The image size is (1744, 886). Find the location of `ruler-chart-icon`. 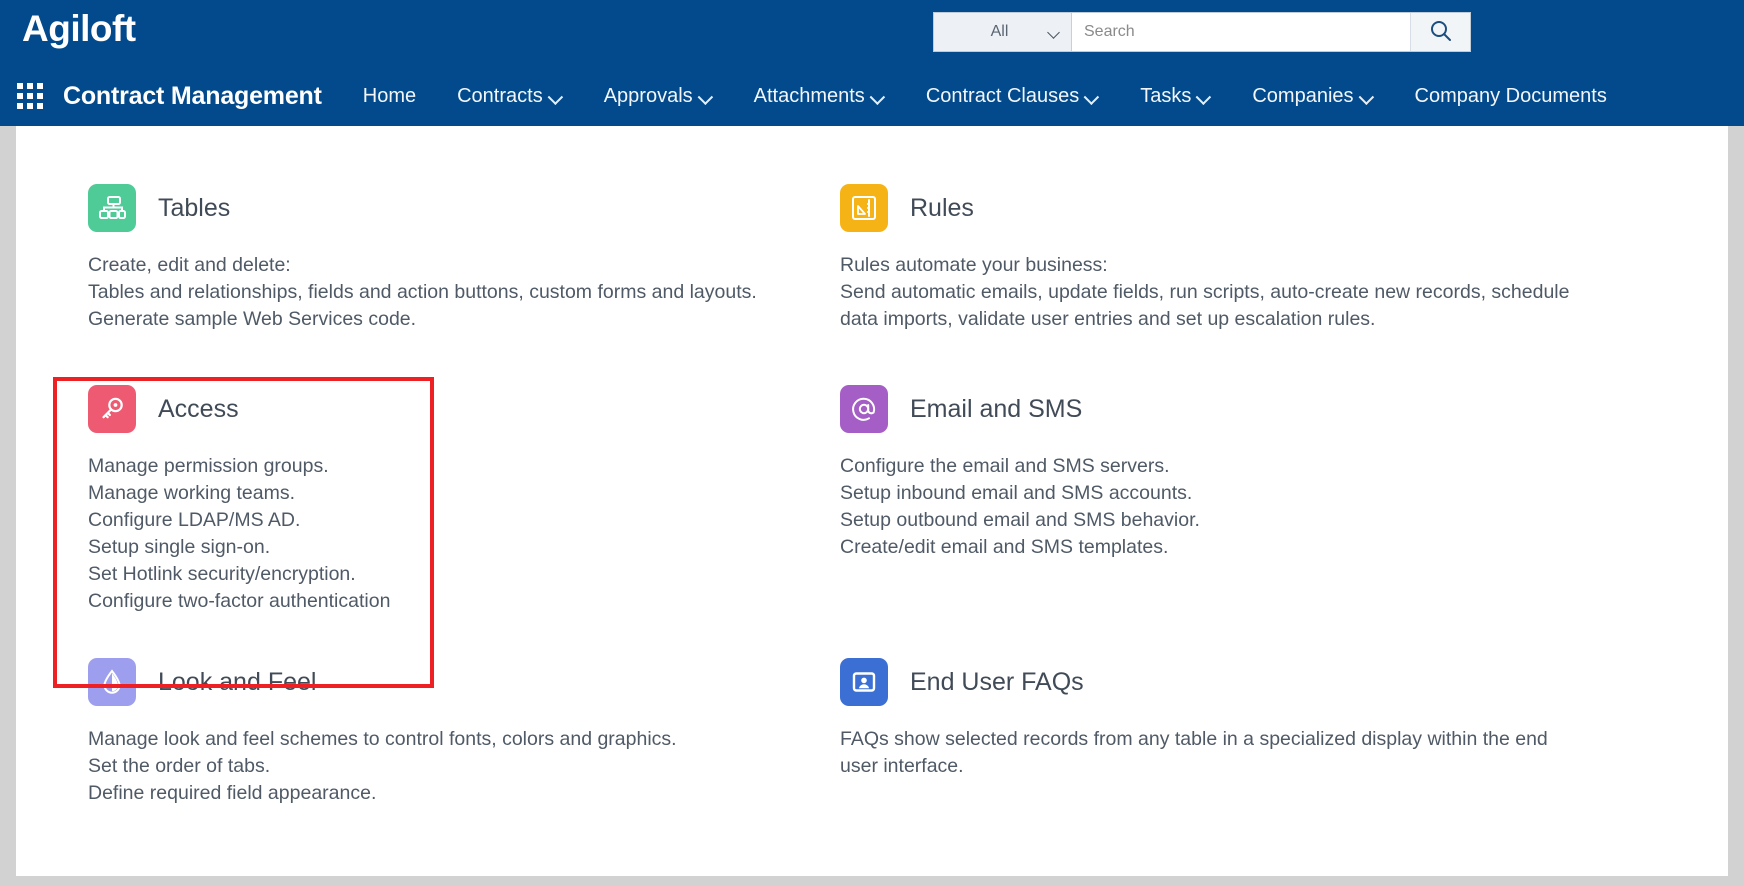

ruler-chart-icon is located at coordinates (864, 208).